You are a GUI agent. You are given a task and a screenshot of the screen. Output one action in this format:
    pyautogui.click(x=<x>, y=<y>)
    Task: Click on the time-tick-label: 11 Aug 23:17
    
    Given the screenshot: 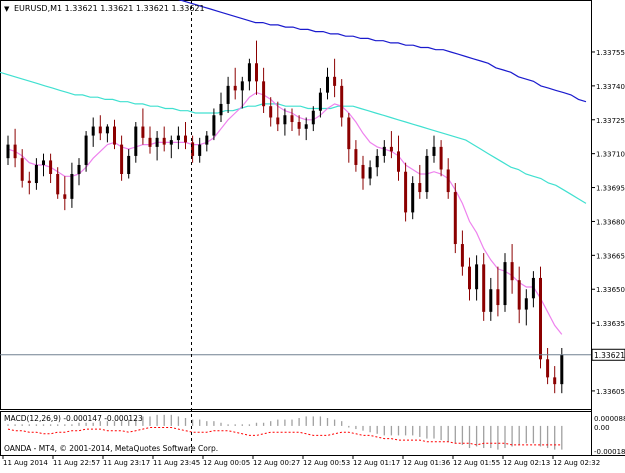 What is the action you would take?
    pyautogui.click(x=126, y=463)
    